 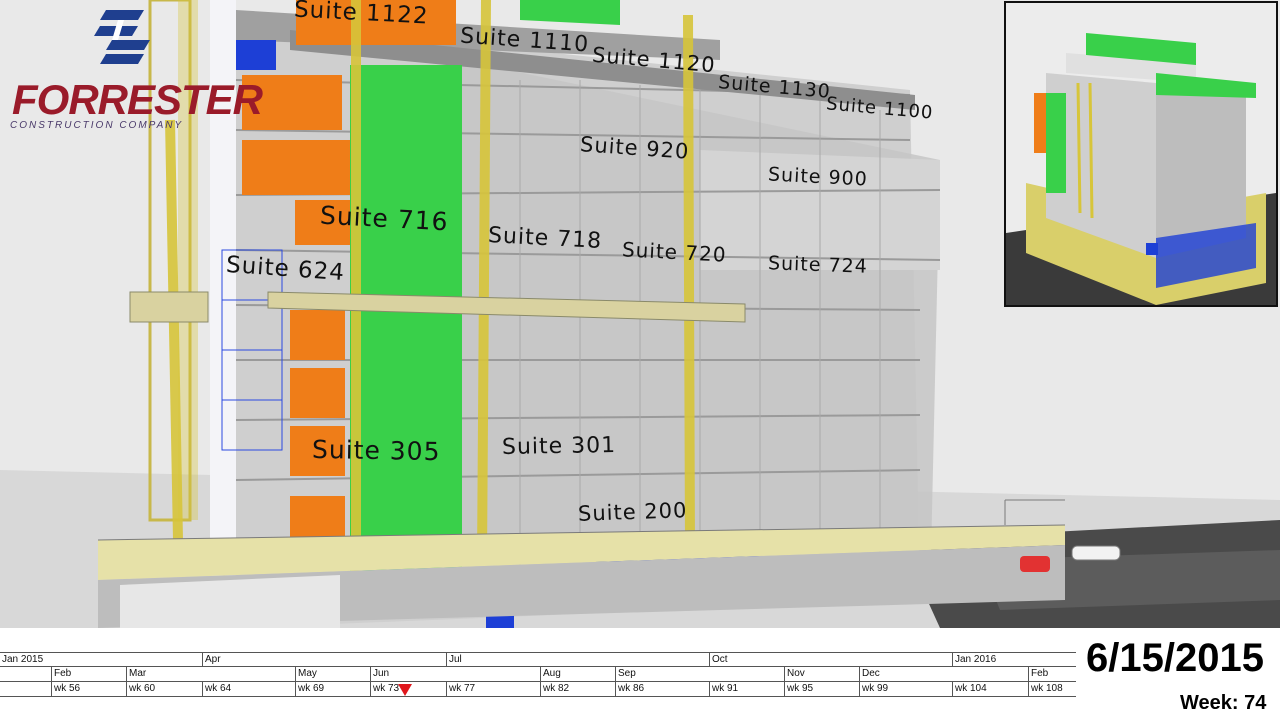 What do you see at coordinates (65, 689) in the screenshot?
I see `timeline-week: wk 56` at bounding box center [65, 689].